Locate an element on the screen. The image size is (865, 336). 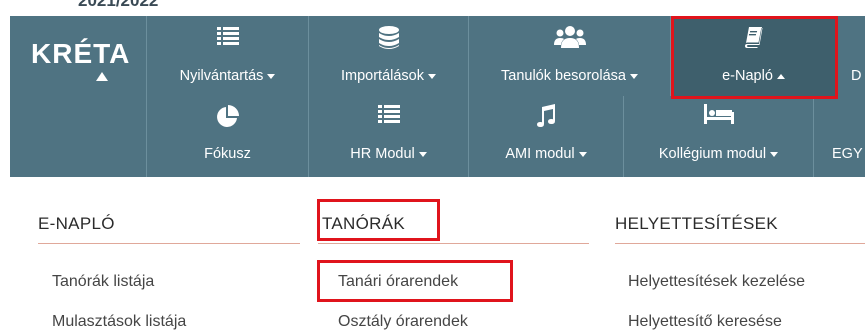
nav-item-fokusz: Fókusz is located at coordinates (227, 136).